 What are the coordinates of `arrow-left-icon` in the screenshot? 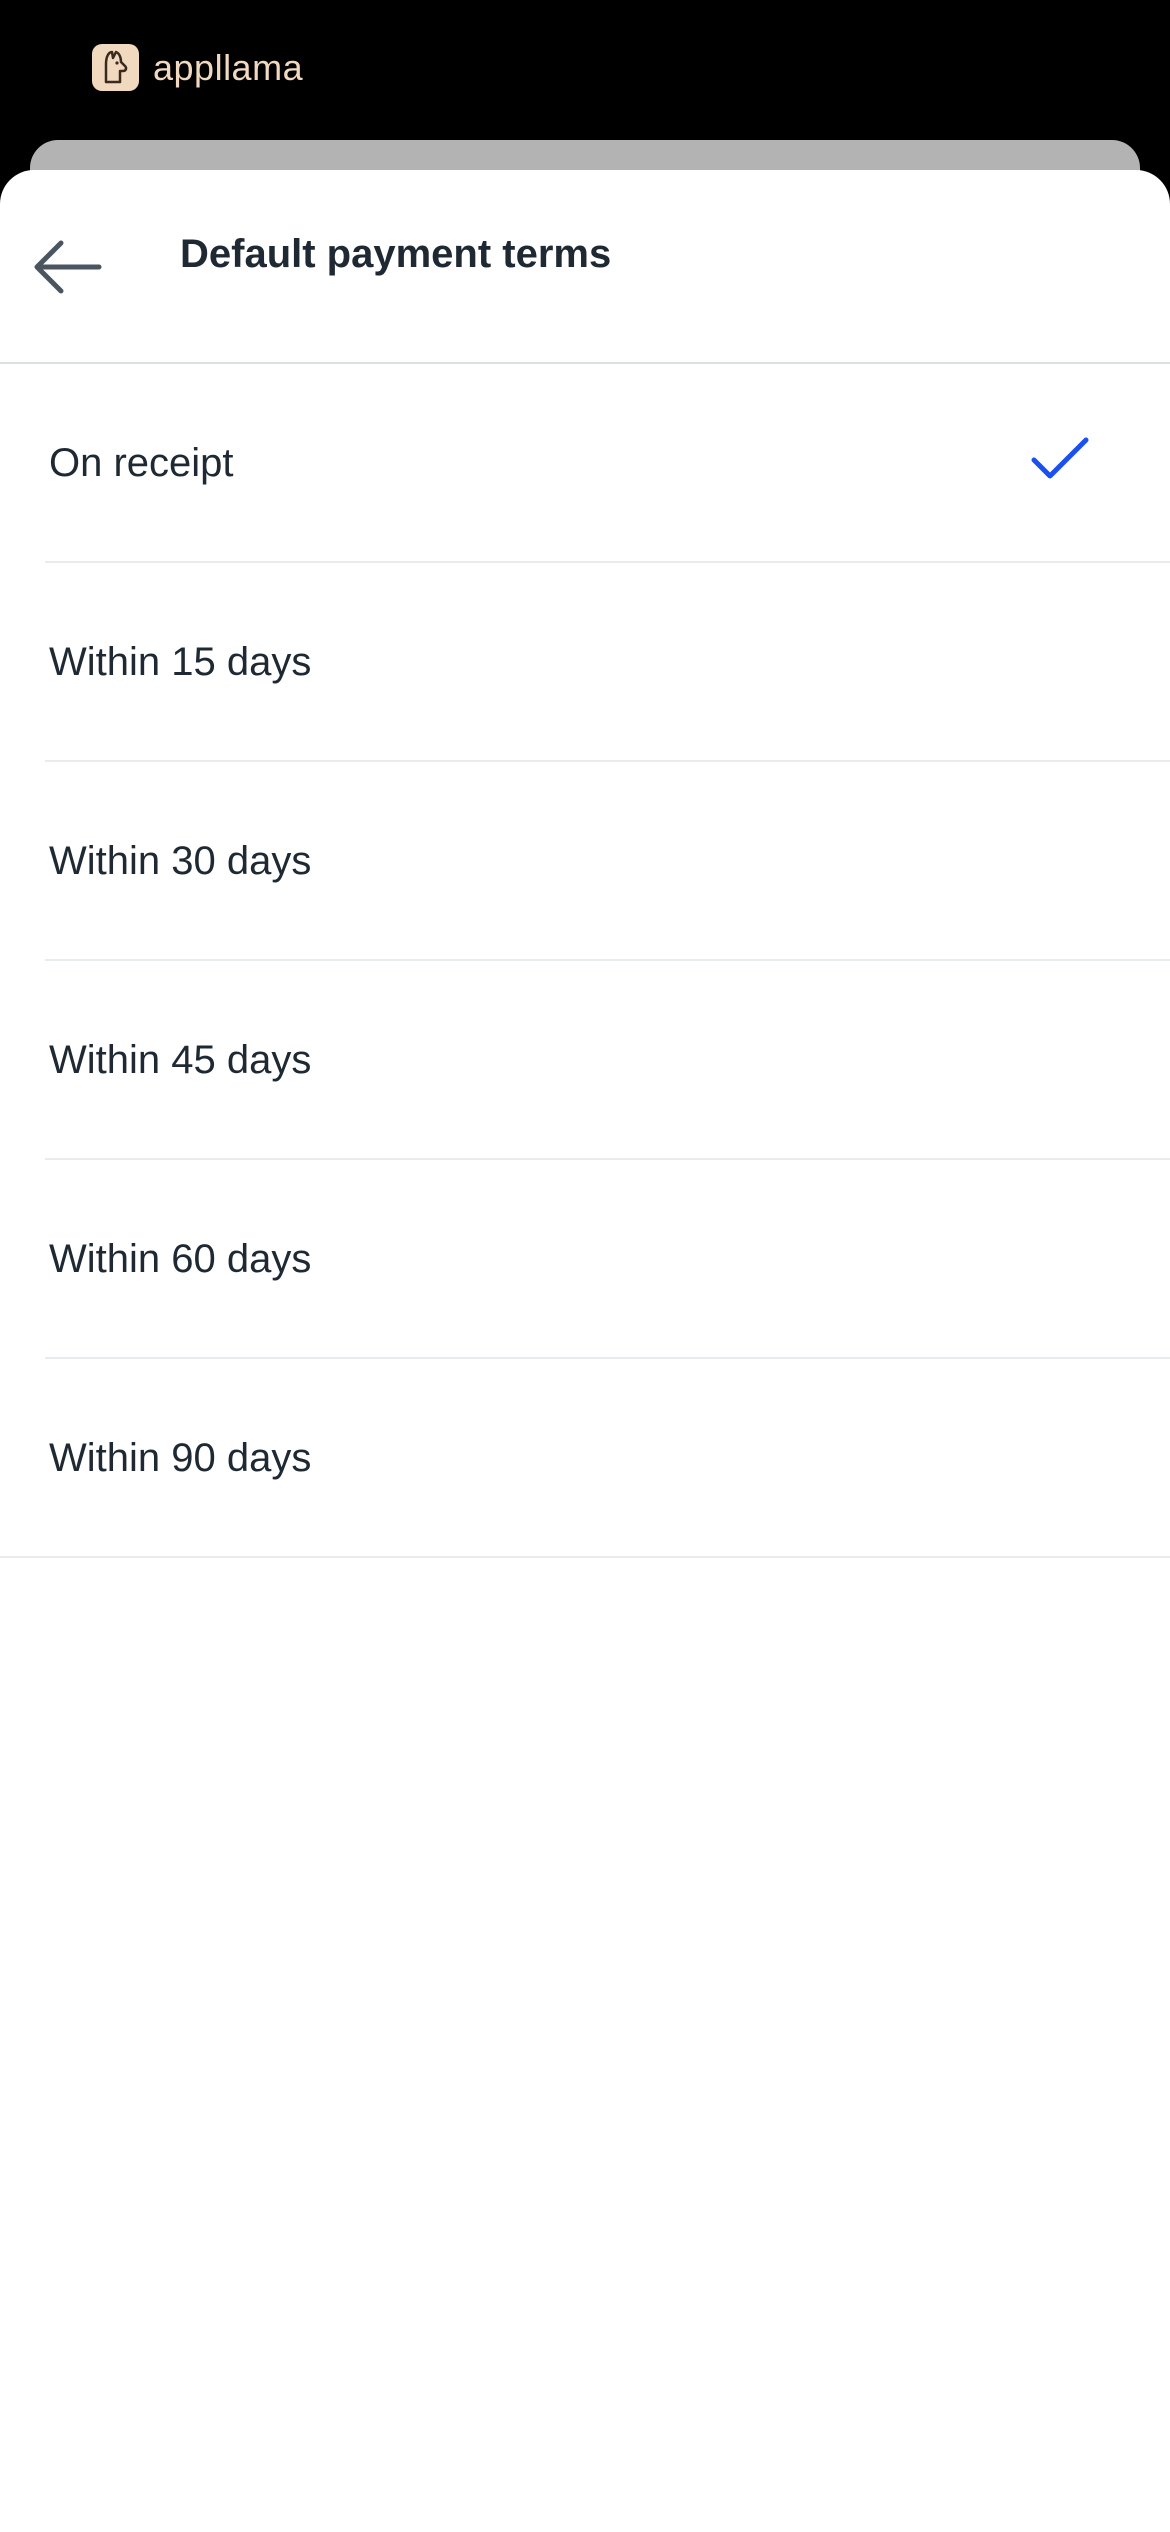 It's located at (68, 267).